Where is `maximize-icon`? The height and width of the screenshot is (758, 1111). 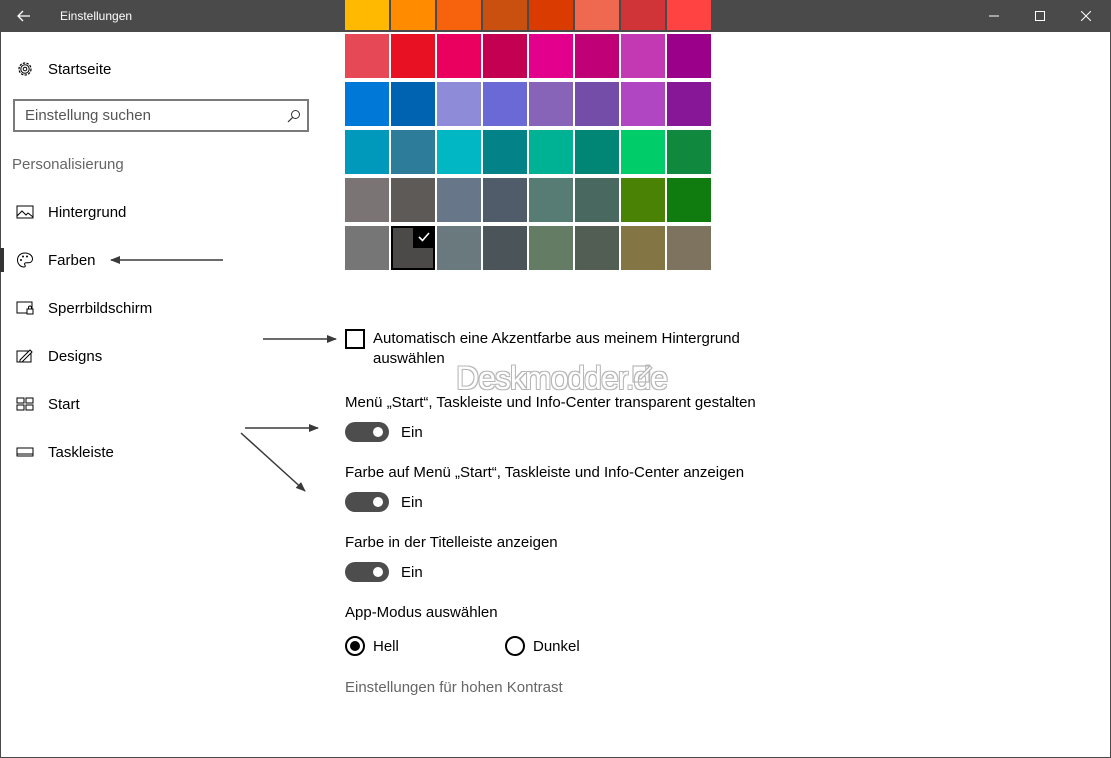 maximize-icon is located at coordinates (1040, 16).